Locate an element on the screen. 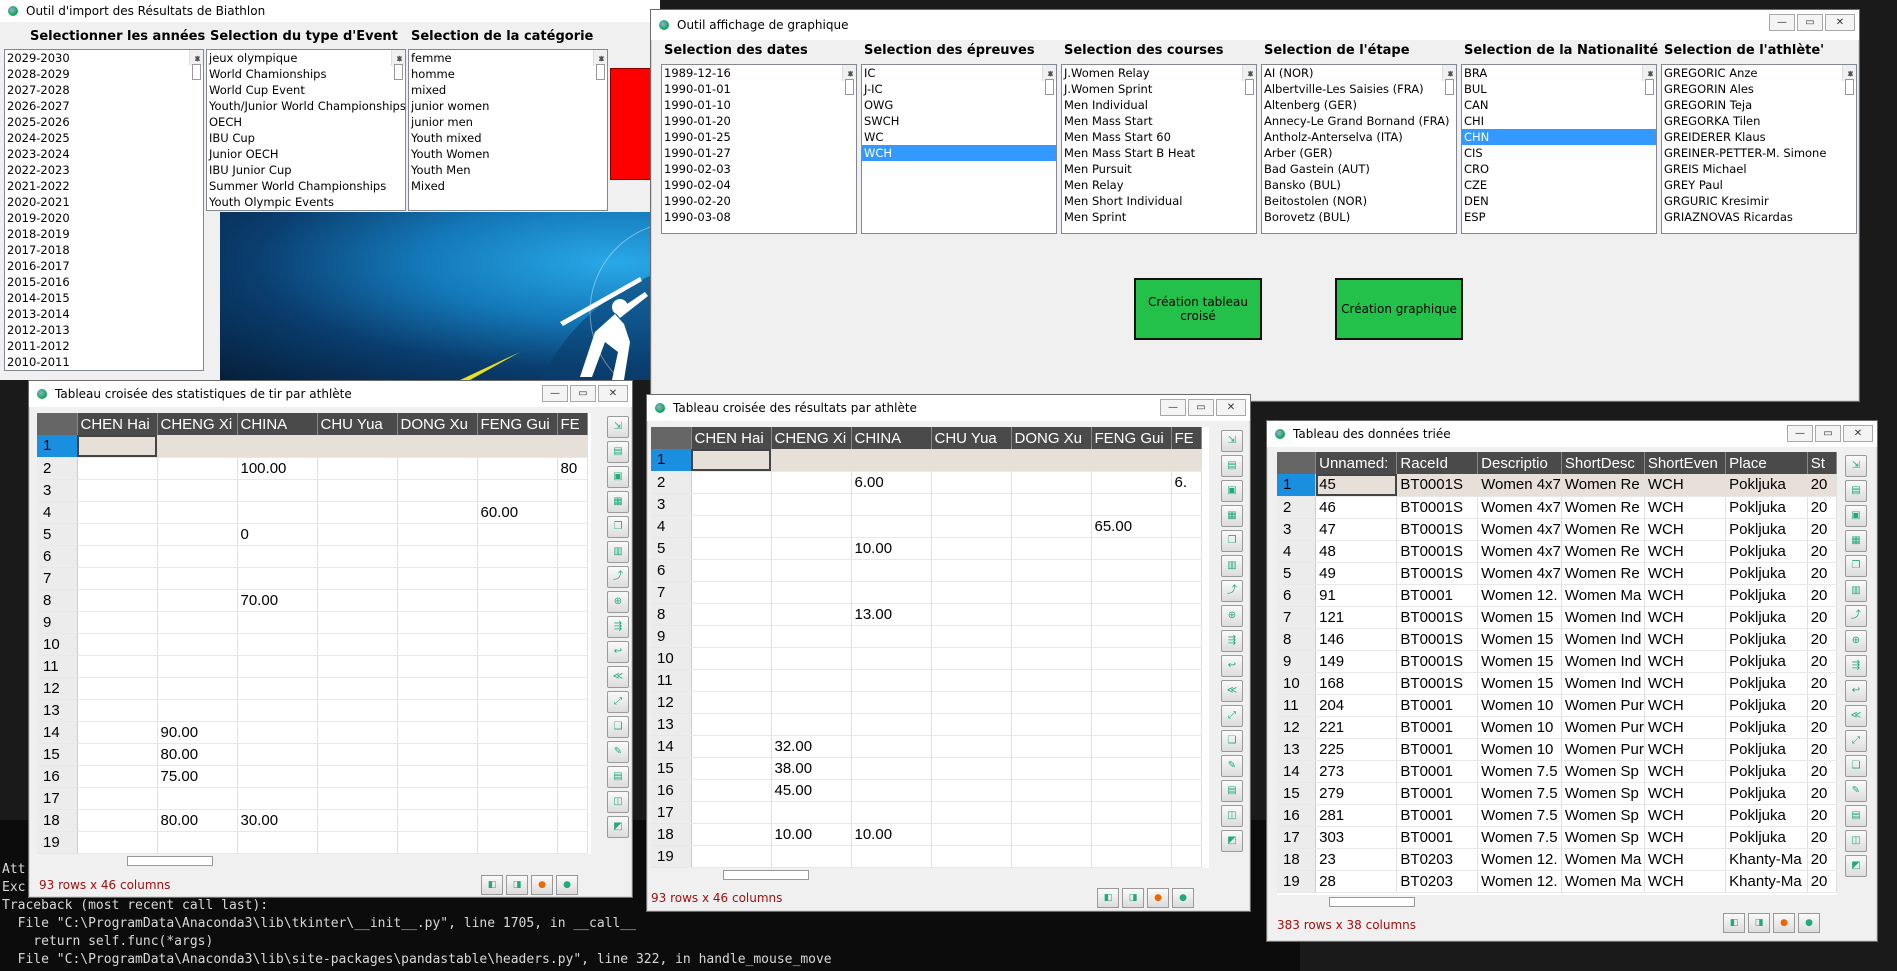 The height and width of the screenshot is (971, 1897). list-item: IBU Cup is located at coordinates (306, 138).